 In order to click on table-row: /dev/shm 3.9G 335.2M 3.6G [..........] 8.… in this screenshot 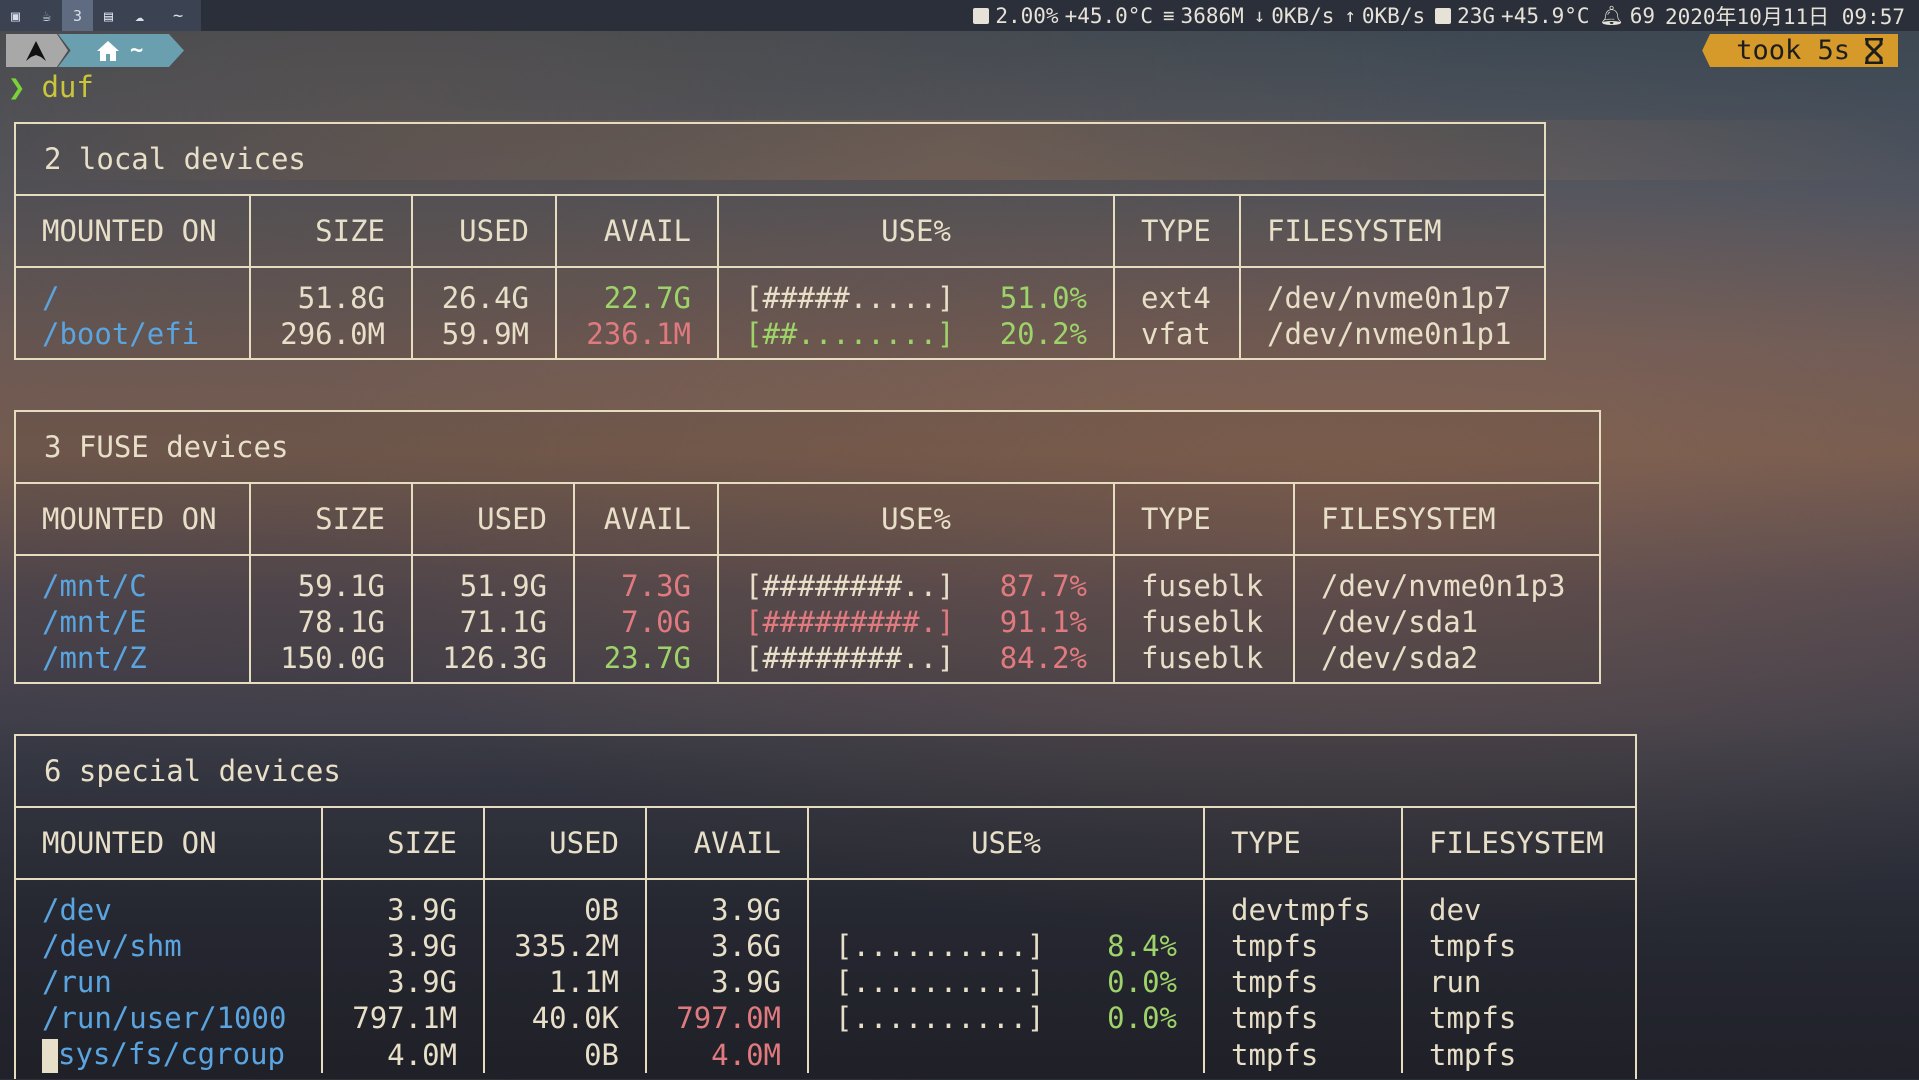, I will do `click(825, 946)`.